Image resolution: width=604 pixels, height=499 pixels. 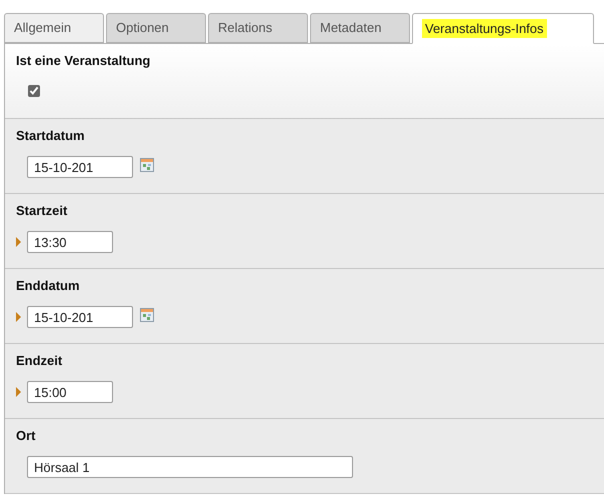 What do you see at coordinates (51, 136) in the screenshot?
I see `field-label: Startdatum` at bounding box center [51, 136].